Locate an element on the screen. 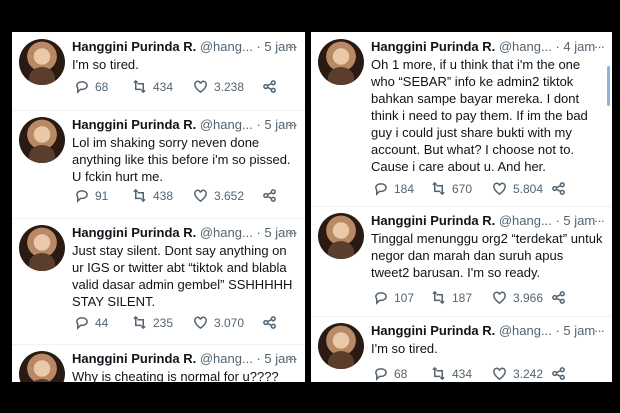 This screenshot has height=413, width=620. retweet-button: 187 is located at coordinates (451, 297).